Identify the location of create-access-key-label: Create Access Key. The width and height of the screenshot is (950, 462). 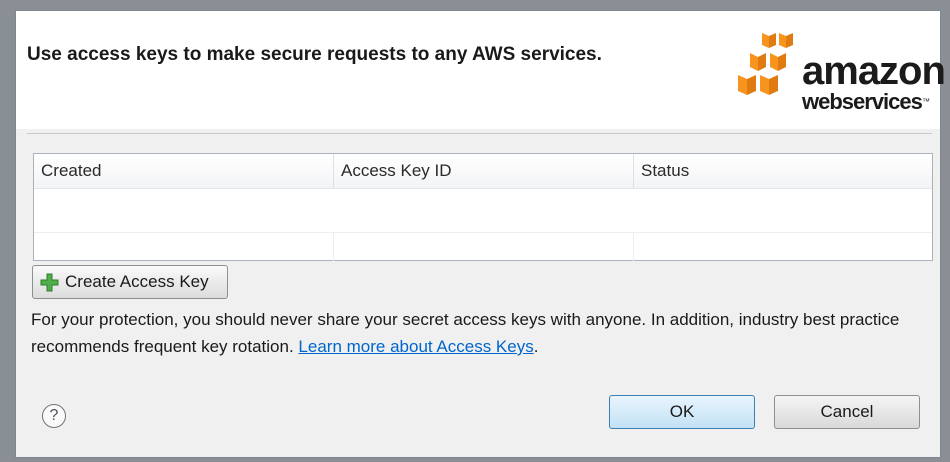
(137, 281).